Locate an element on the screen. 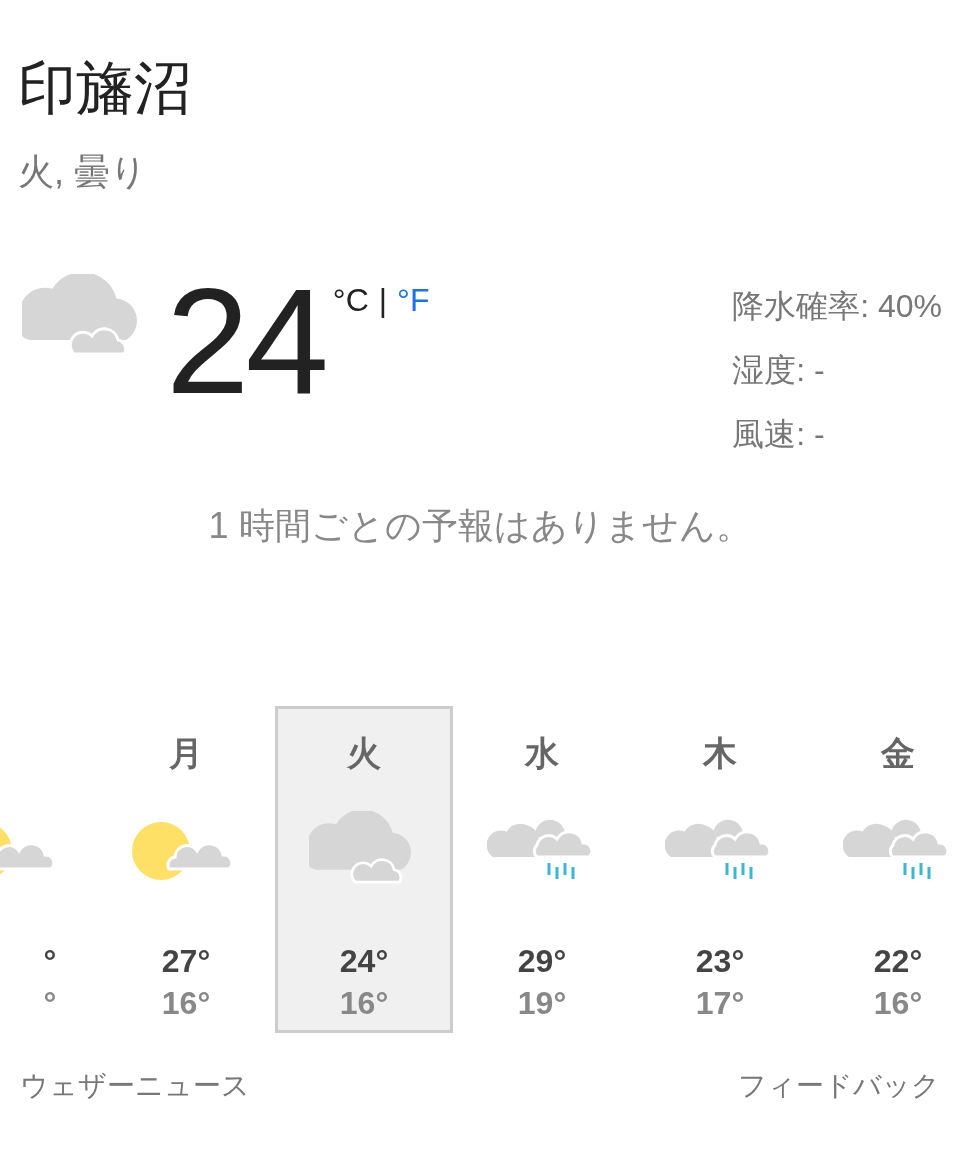  unit-toggle: °F is located at coordinates (413, 300).